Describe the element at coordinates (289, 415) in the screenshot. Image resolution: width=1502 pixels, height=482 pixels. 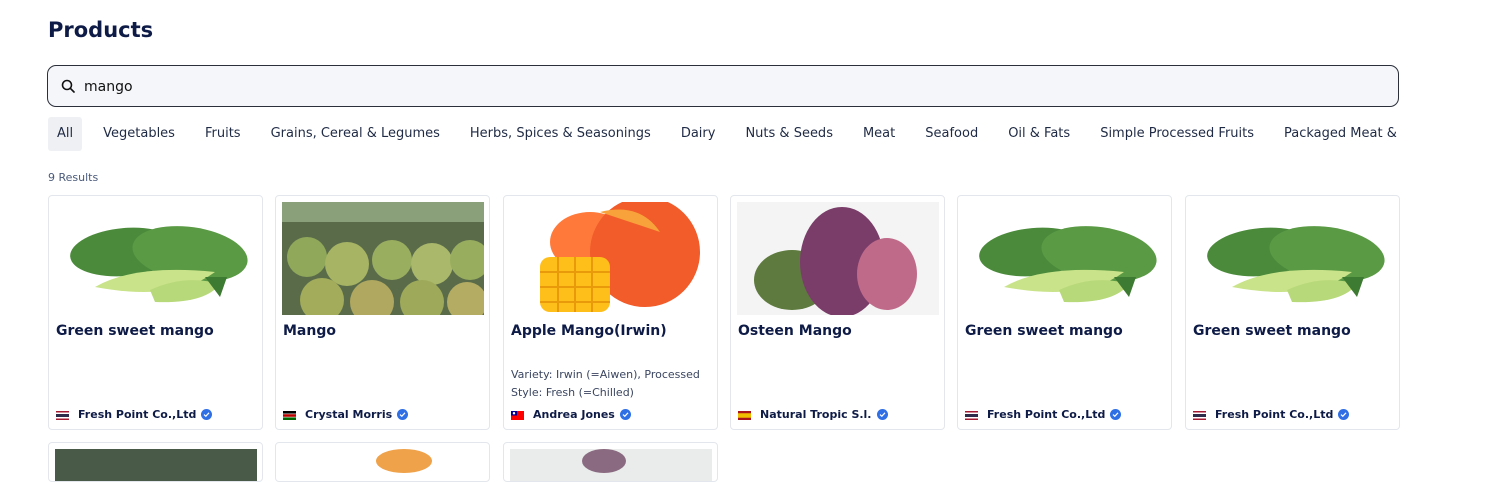
I see `kenya-flag-icon` at that location.